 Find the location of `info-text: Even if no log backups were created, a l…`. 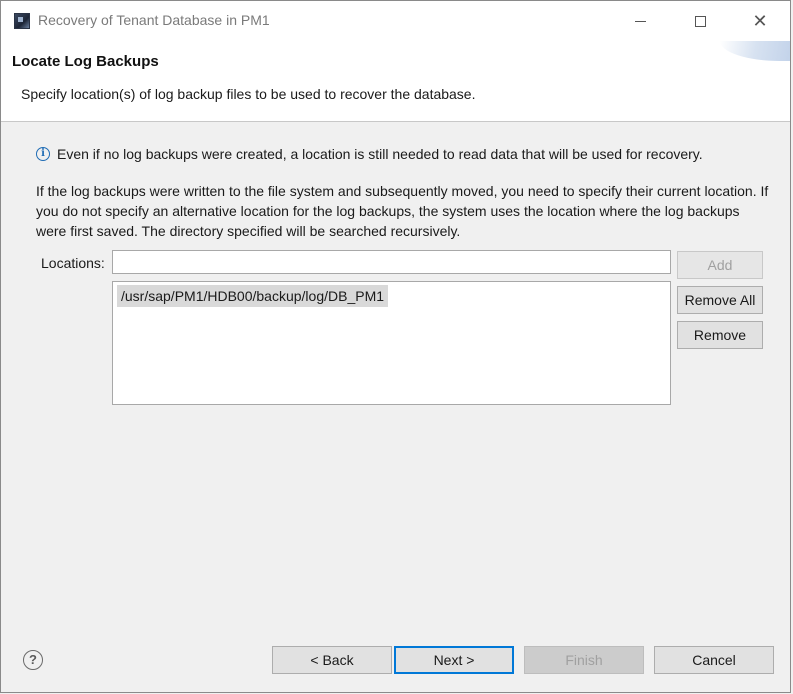

info-text: Even if no log backups were created, a l… is located at coordinates (380, 154).